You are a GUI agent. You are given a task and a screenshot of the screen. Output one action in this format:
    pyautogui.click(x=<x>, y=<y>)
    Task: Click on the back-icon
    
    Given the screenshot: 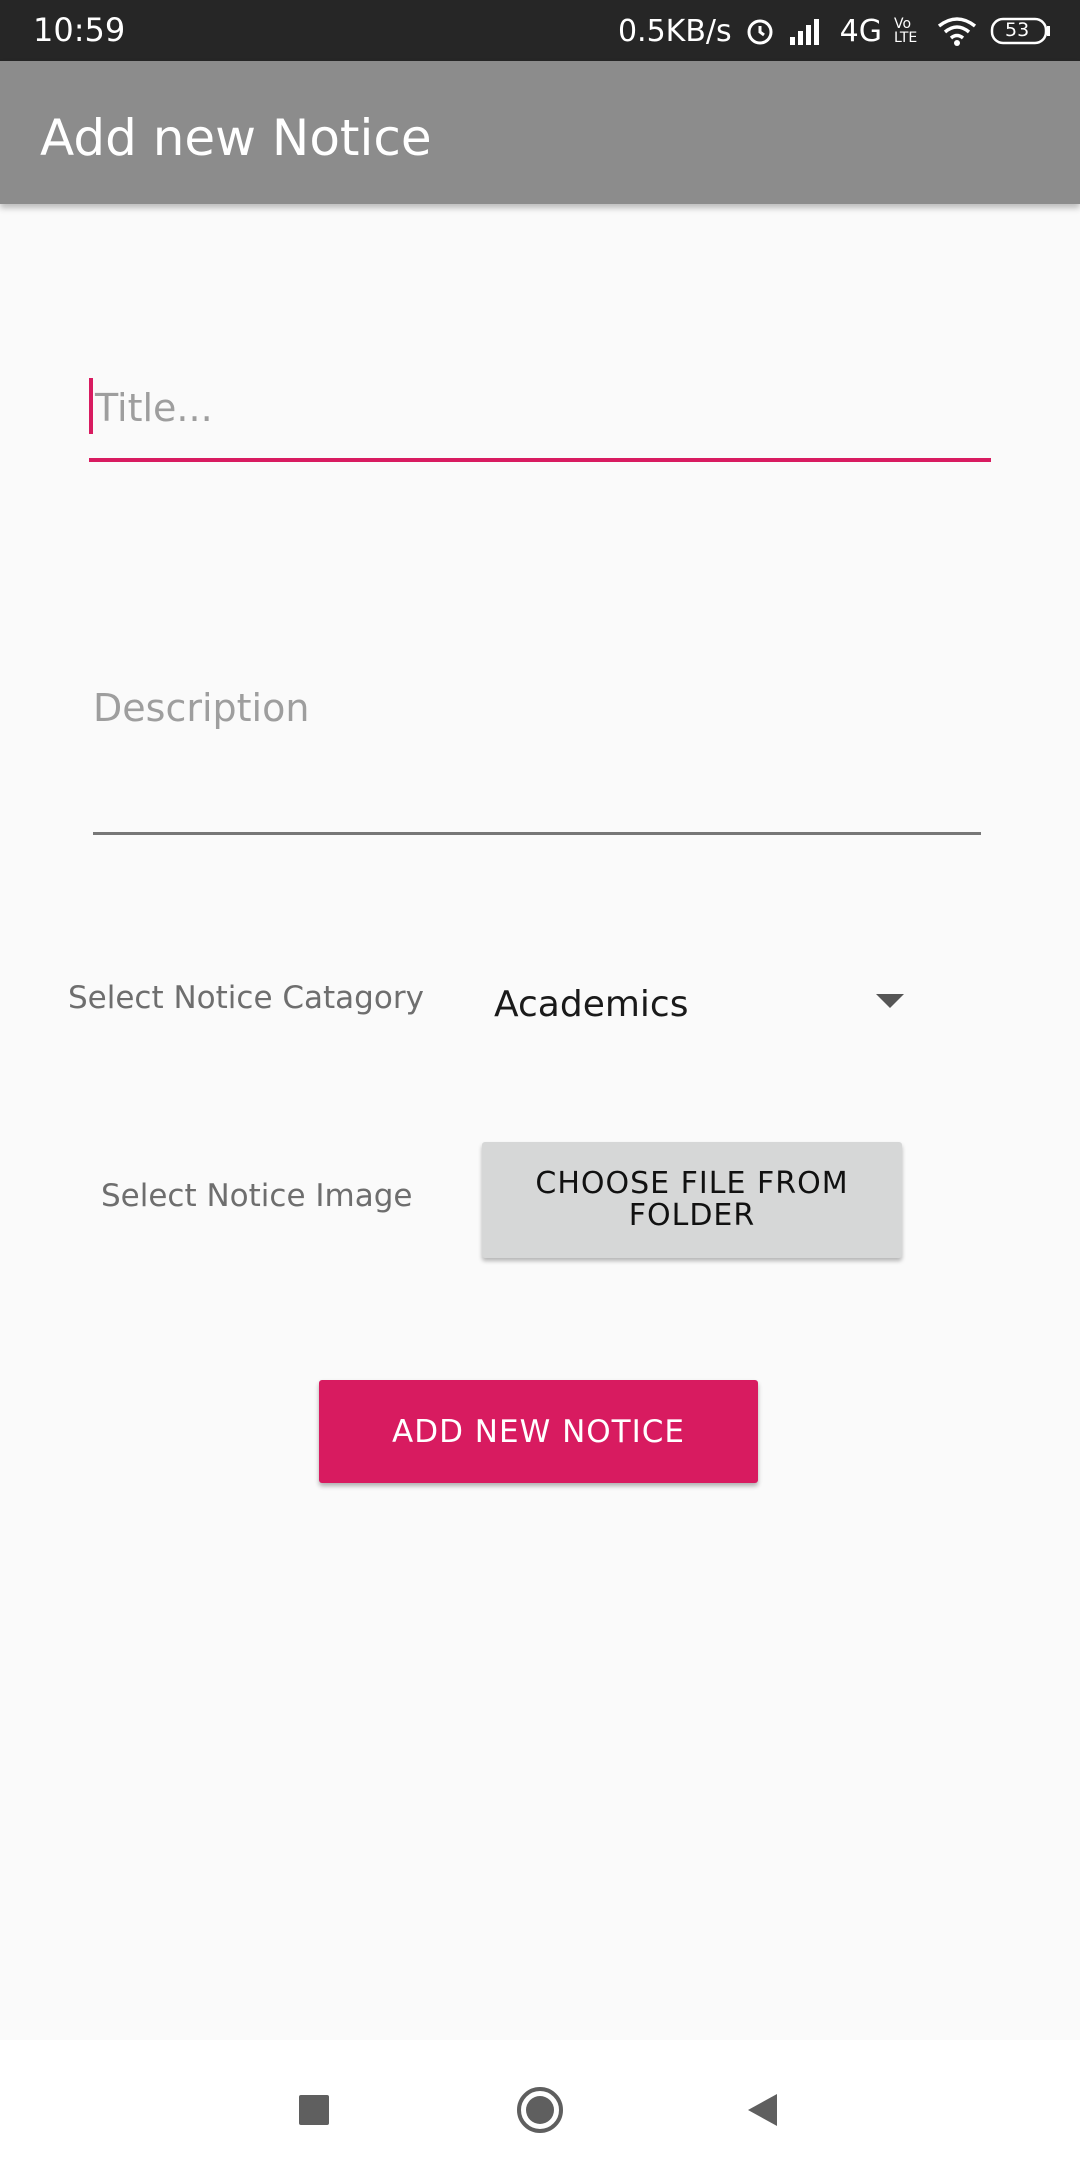 What is the action you would take?
    pyautogui.click(x=762, y=2110)
    